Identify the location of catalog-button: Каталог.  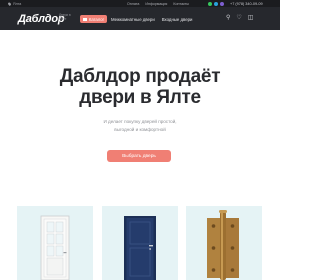
(93, 19).